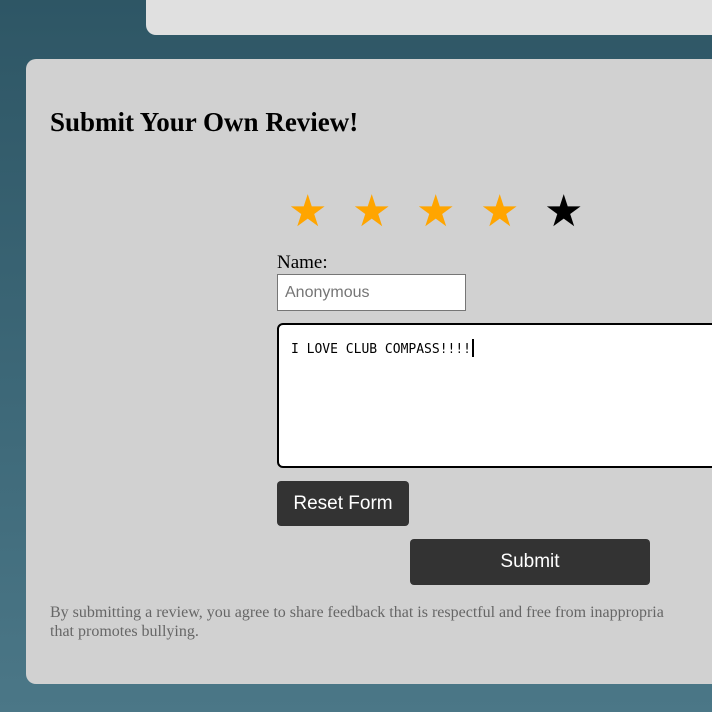 This screenshot has width=712, height=712. I want to click on review-text: I LOVE CLUB COMPASS!!!!, so click(381, 349).